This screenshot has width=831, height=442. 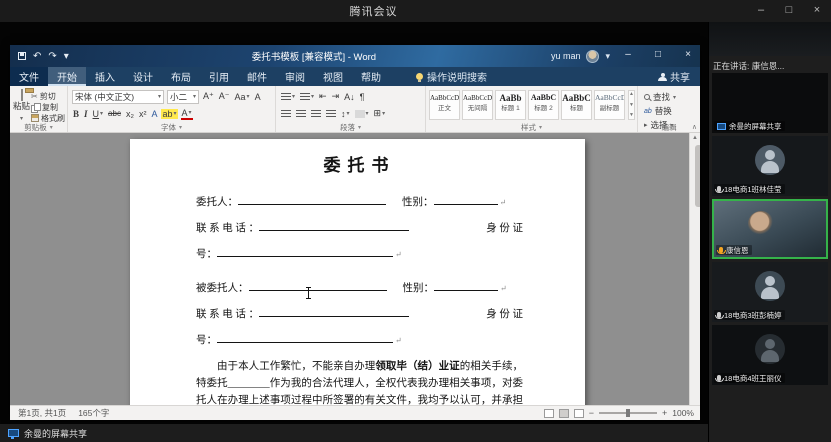 What do you see at coordinates (607, 56) in the screenshot?
I see `ribbon-display-options-icon: ▾` at bounding box center [607, 56].